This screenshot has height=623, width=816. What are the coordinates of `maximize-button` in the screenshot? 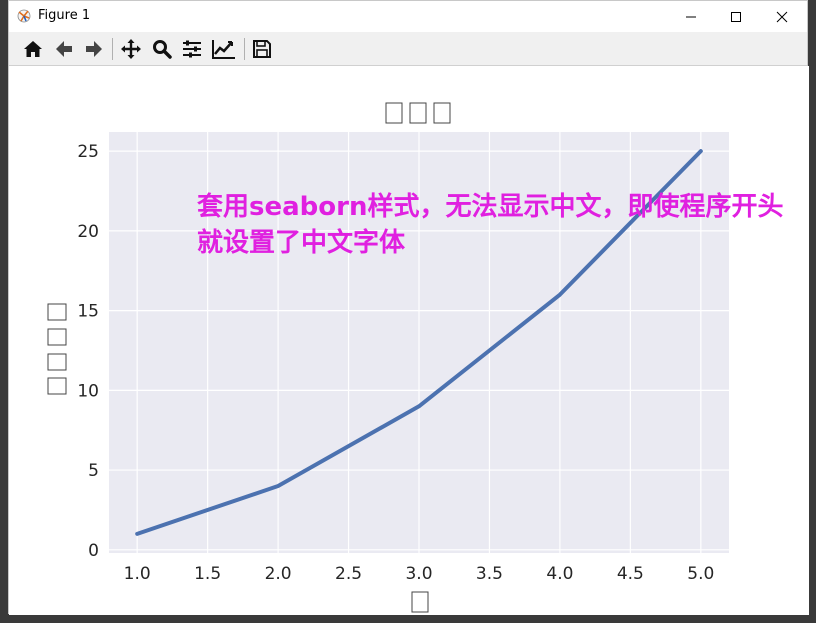 It's located at (735, 16).